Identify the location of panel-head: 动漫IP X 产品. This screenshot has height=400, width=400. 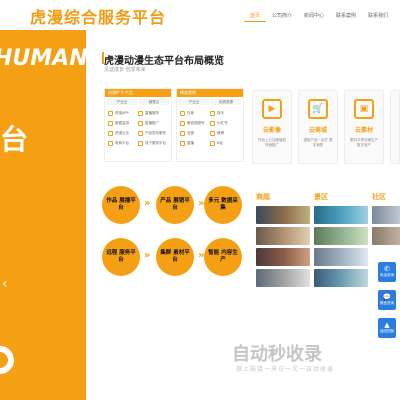
(138, 93).